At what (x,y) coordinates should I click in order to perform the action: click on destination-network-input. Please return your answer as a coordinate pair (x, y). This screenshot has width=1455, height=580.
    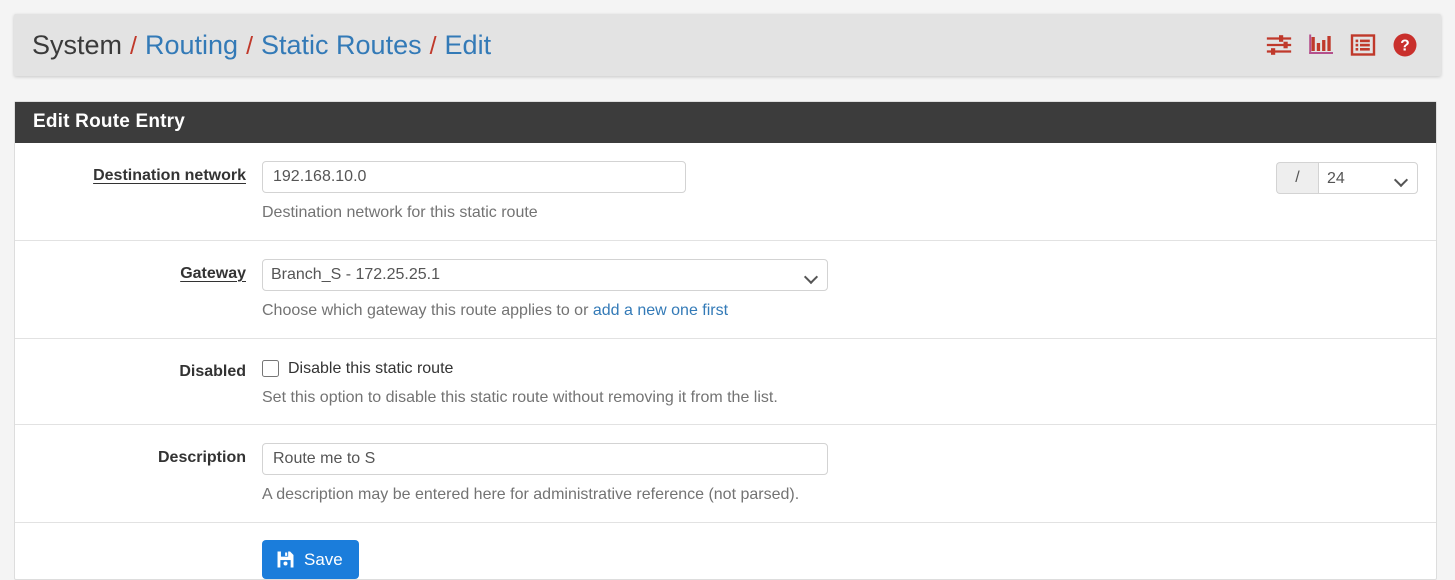
    Looking at the image, I should click on (474, 177).